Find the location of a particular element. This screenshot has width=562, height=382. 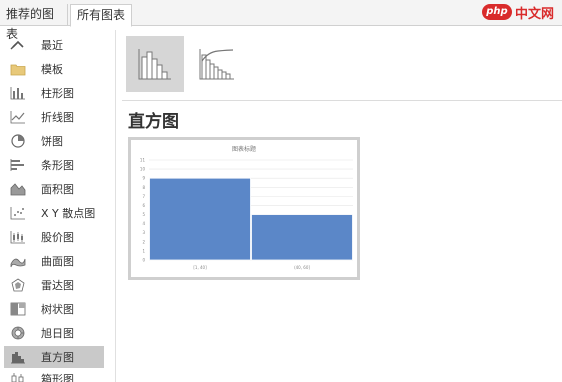

y-tick-label: 4 is located at coordinates (143, 223).